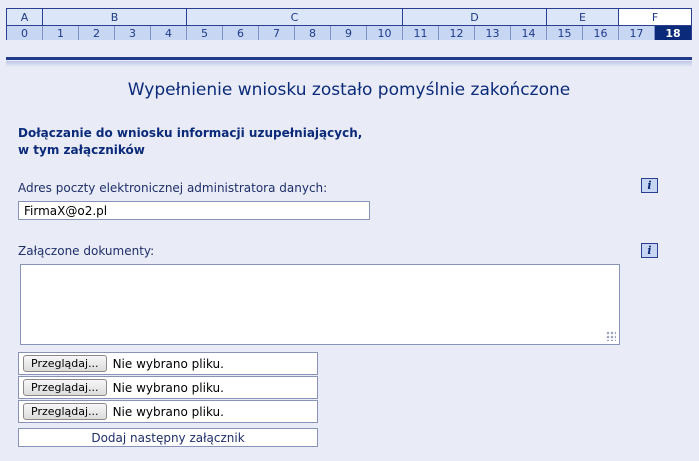 The image size is (699, 461). I want to click on step-18: 18, so click(673, 33).